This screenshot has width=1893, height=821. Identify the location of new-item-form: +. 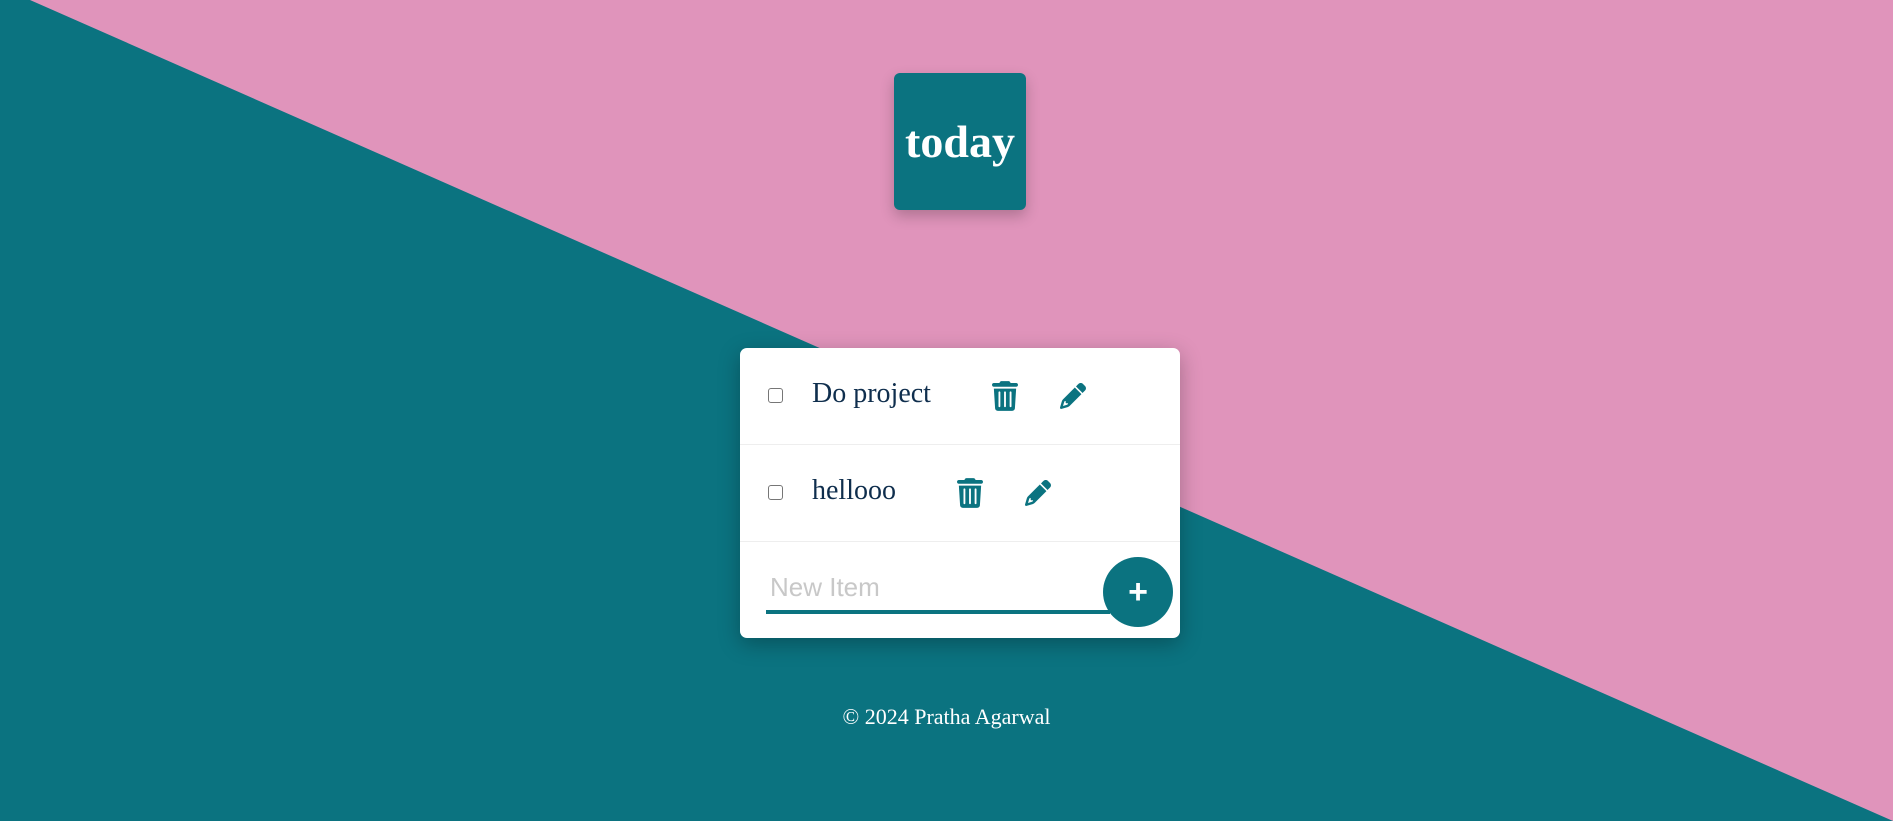
(960, 590).